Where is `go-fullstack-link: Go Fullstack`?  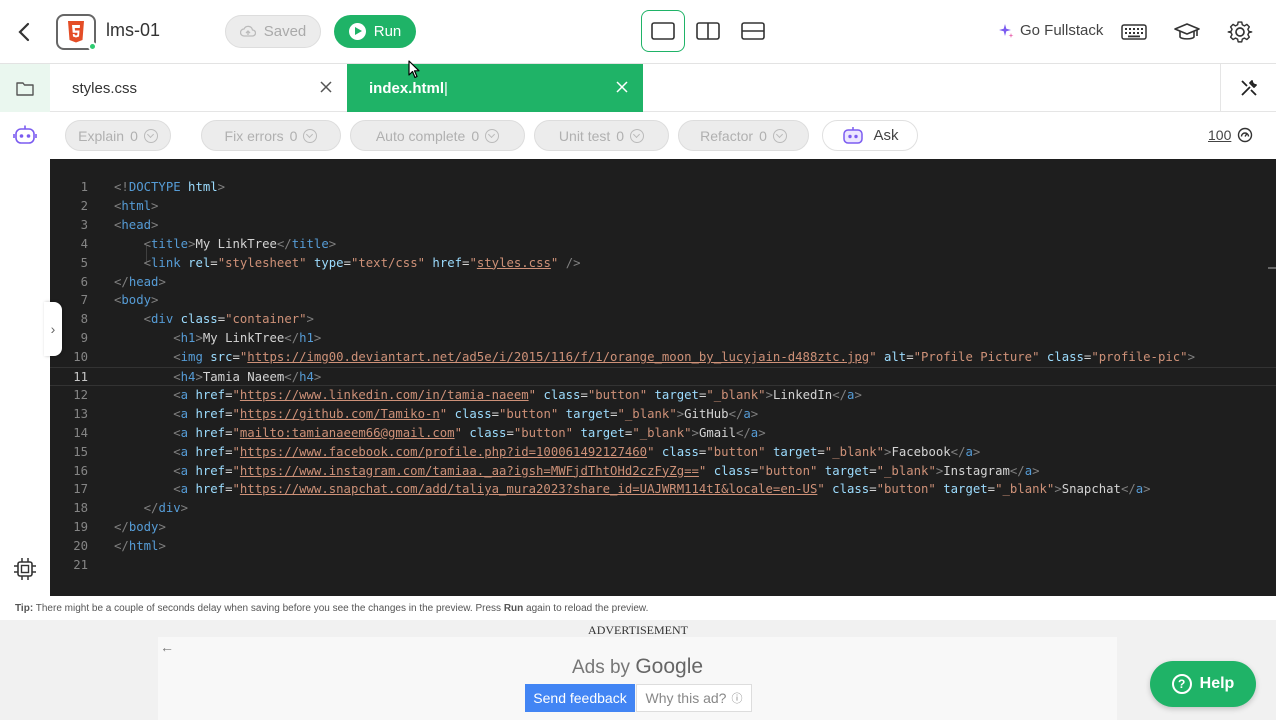 go-fullstack-link: Go Fullstack is located at coordinates (1050, 30).